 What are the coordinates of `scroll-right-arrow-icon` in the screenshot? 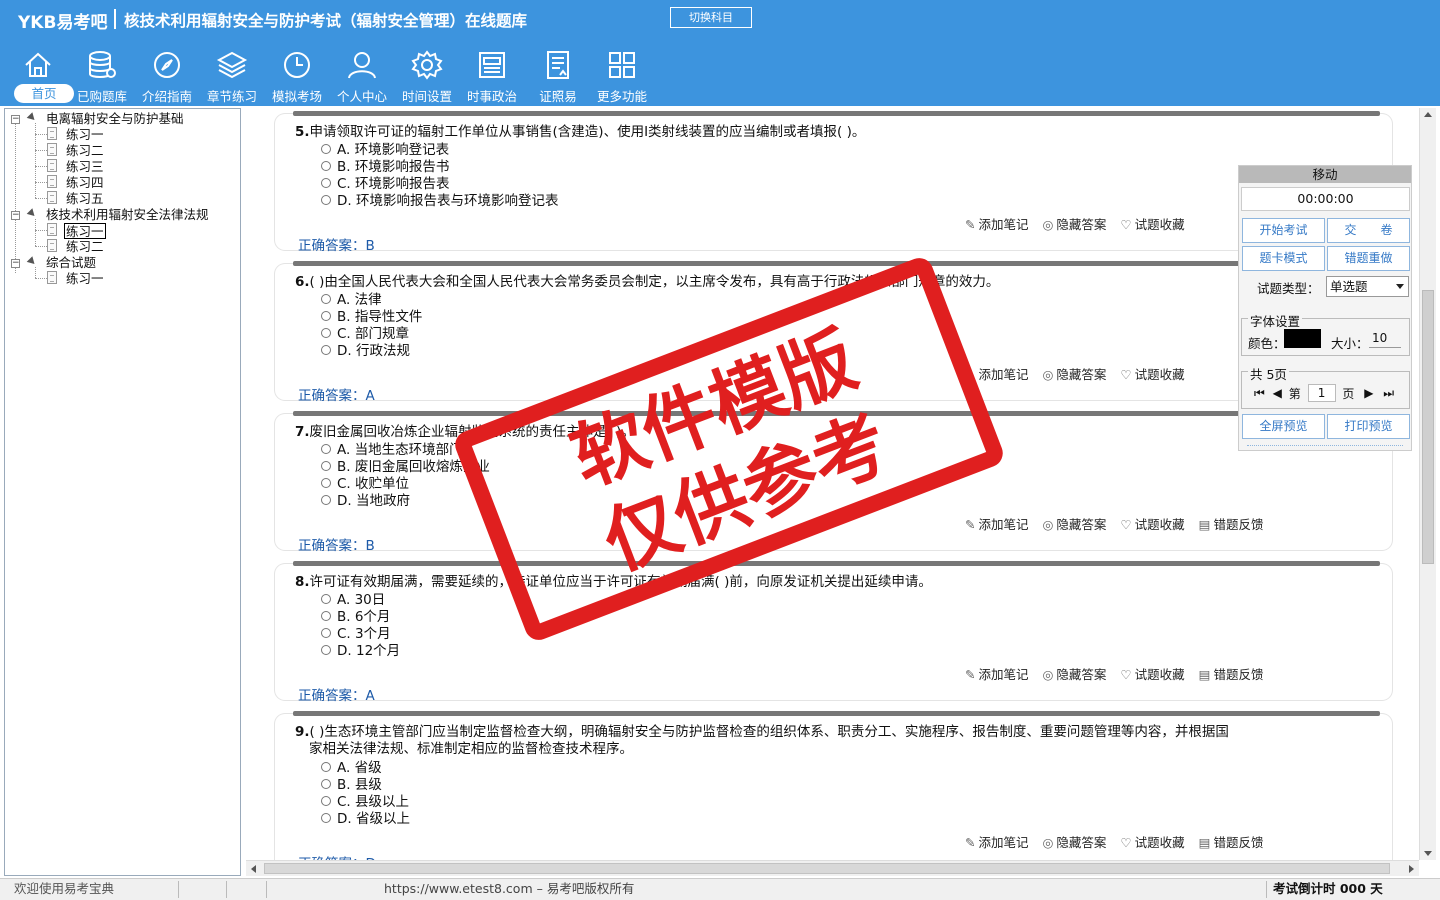 It's located at (1411, 869).